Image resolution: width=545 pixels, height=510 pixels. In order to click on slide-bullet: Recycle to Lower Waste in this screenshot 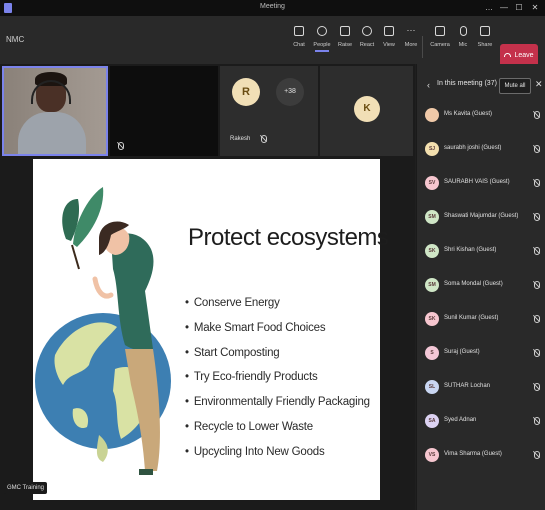, I will do `click(277, 433)`.